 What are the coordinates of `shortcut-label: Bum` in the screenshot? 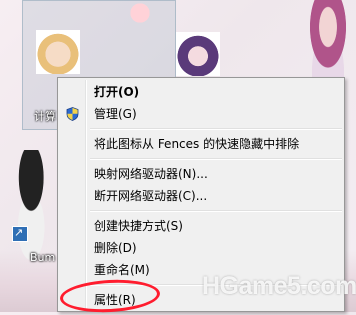 It's located at (43, 257).